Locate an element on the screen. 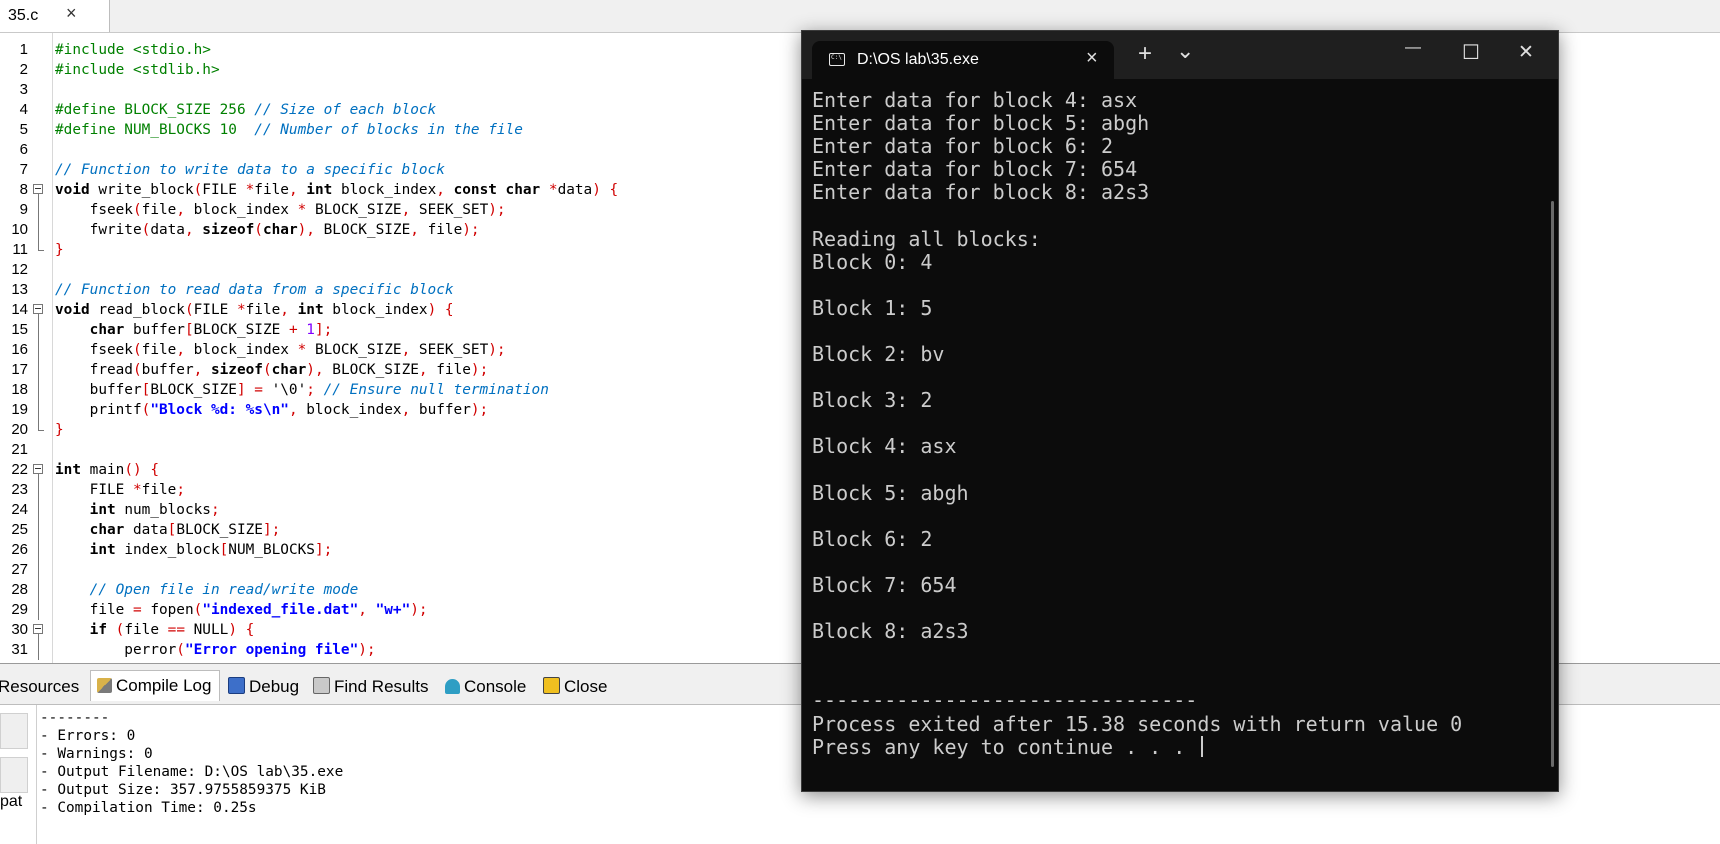  terminal-line: Block 7: 654 is located at coordinates (884, 584).